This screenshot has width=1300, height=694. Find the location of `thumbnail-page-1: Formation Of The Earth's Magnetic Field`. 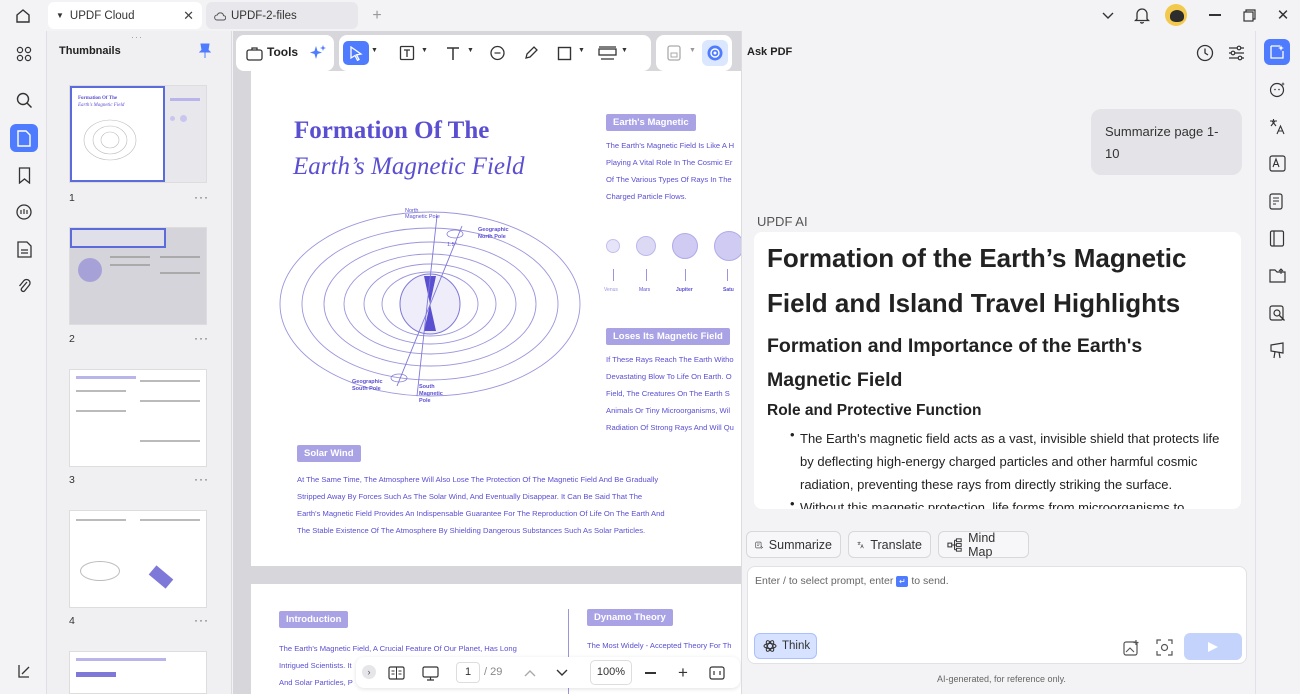

thumbnail-page-1: Formation Of The Earth's Magnetic Field is located at coordinates (138, 134).